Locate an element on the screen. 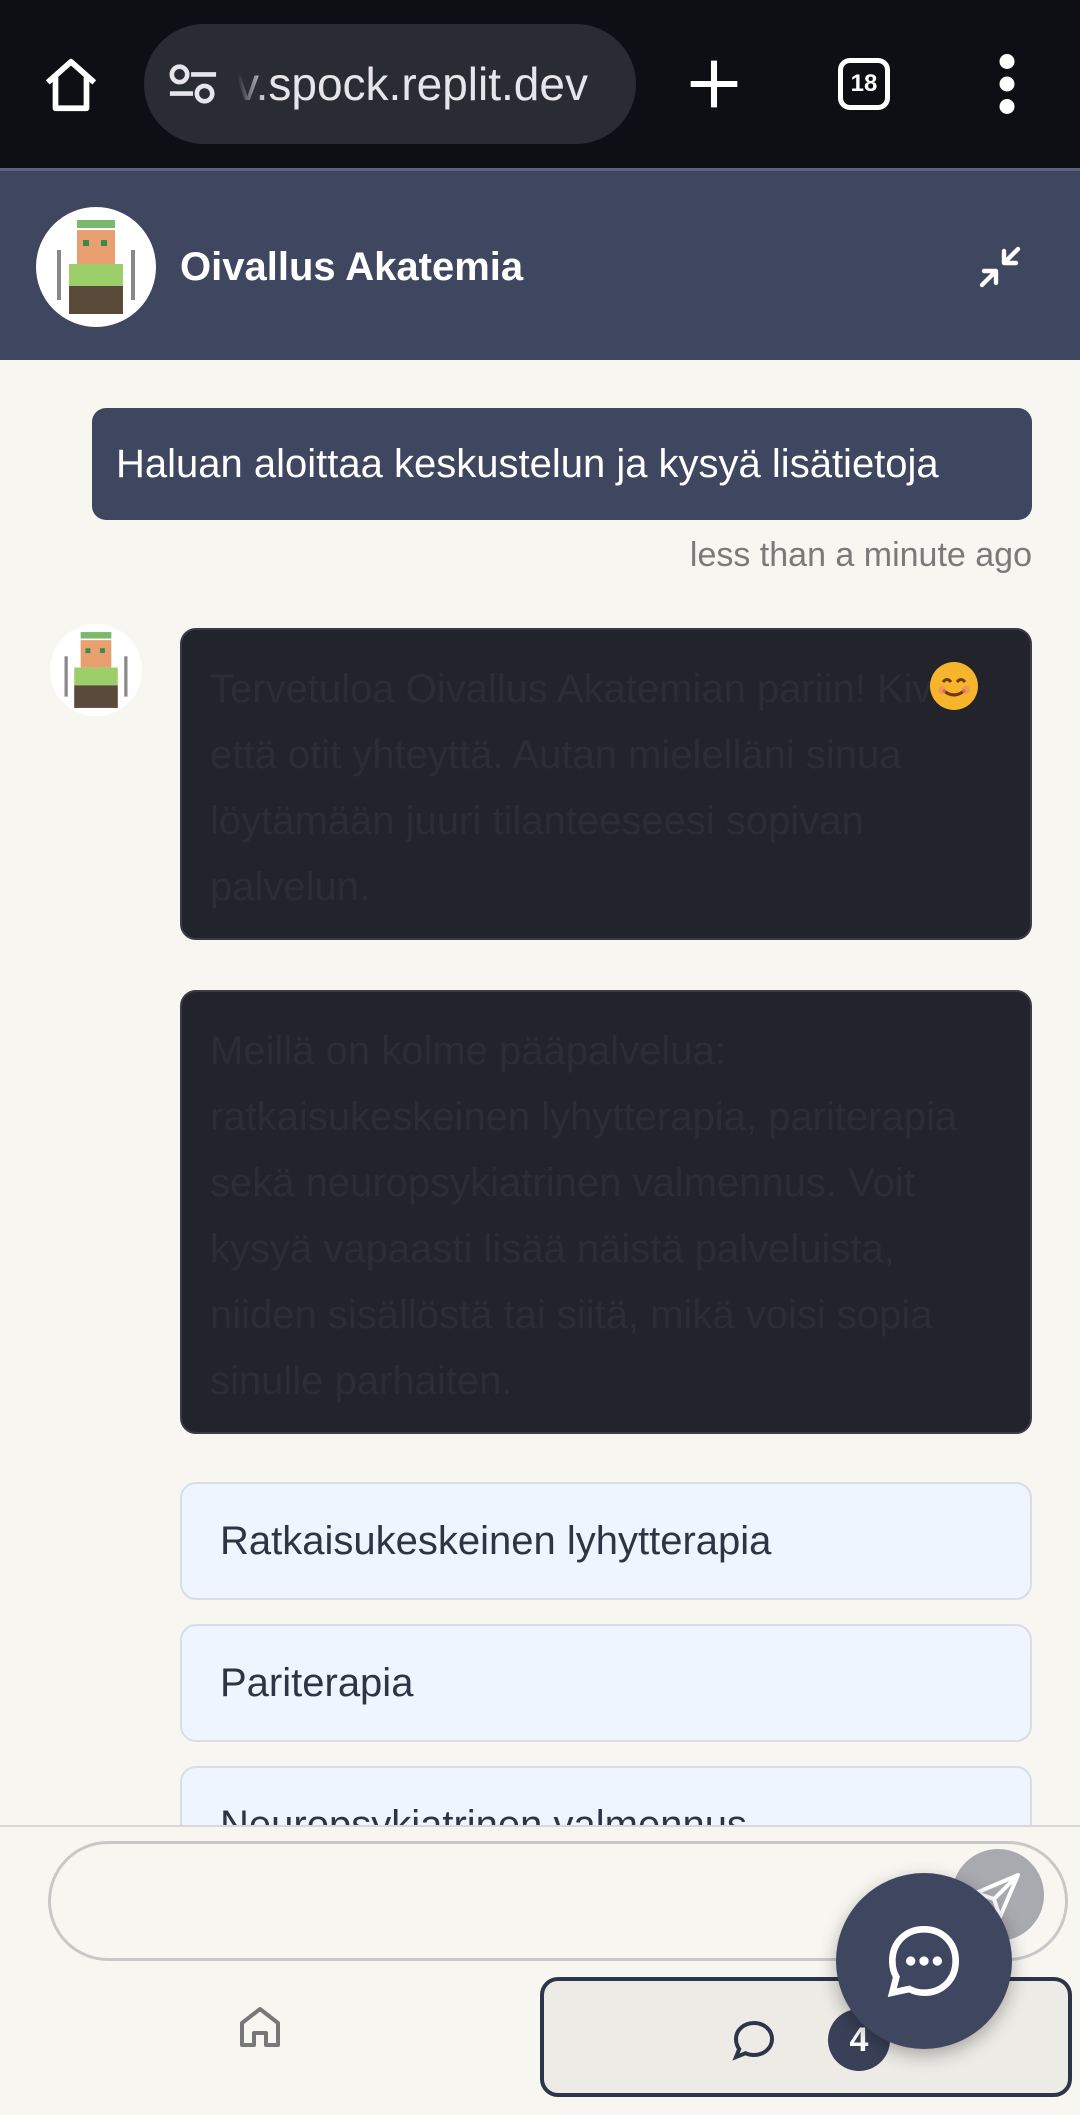 The width and height of the screenshot is (1080, 2115). chat-header: Oivallus Akatemia is located at coordinates (540, 264).